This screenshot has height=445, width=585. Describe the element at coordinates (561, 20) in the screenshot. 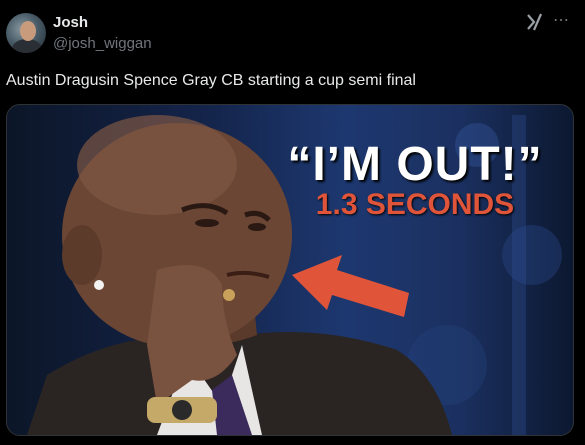

I see `more-horizontal-icon: ⋯` at that location.